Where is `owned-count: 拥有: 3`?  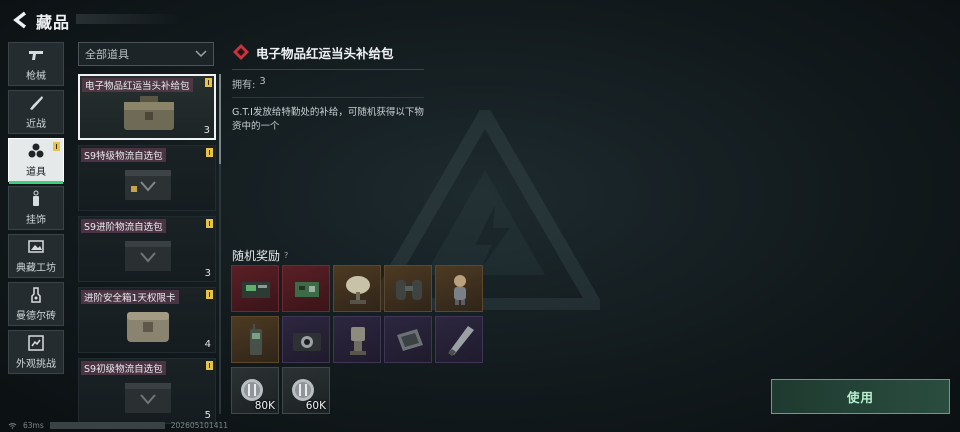
owned-count: 拥有: 3 is located at coordinates (332, 83).